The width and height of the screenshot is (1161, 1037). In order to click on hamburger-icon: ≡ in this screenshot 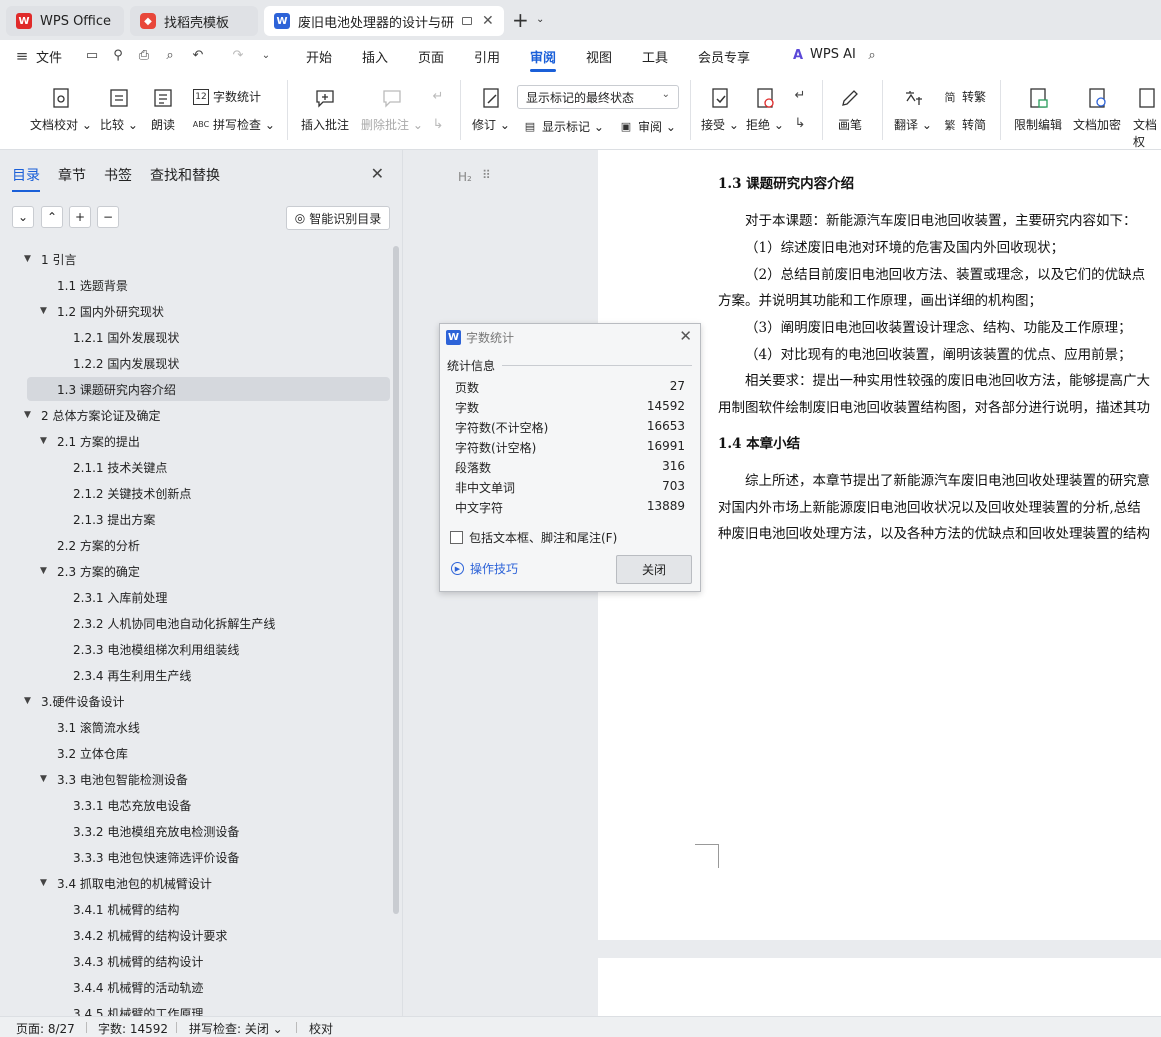, I will do `click(22, 56)`.